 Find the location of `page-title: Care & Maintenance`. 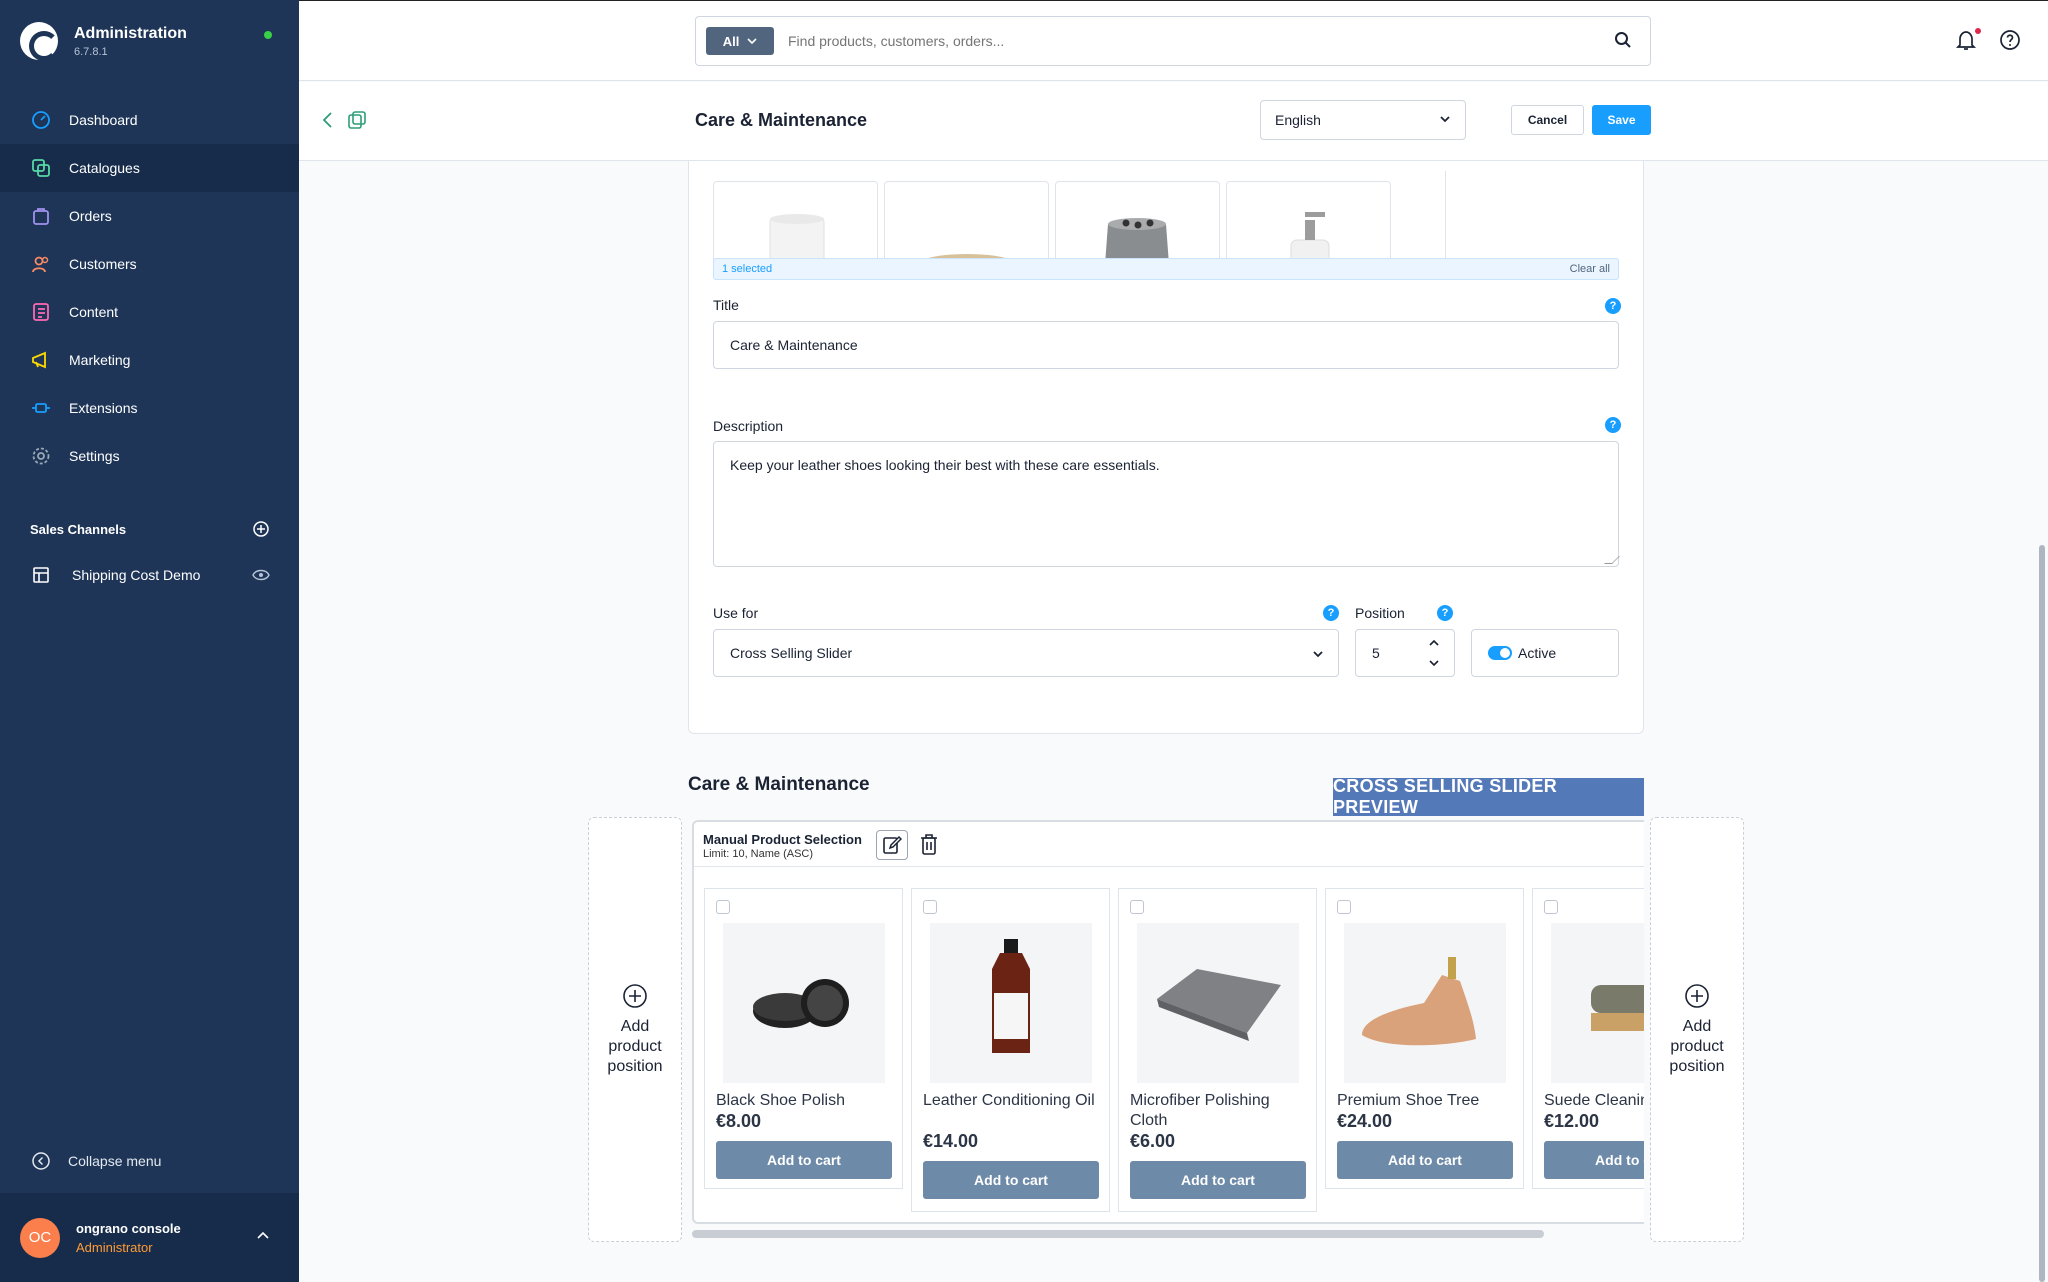

page-title: Care & Maintenance is located at coordinates (781, 120).